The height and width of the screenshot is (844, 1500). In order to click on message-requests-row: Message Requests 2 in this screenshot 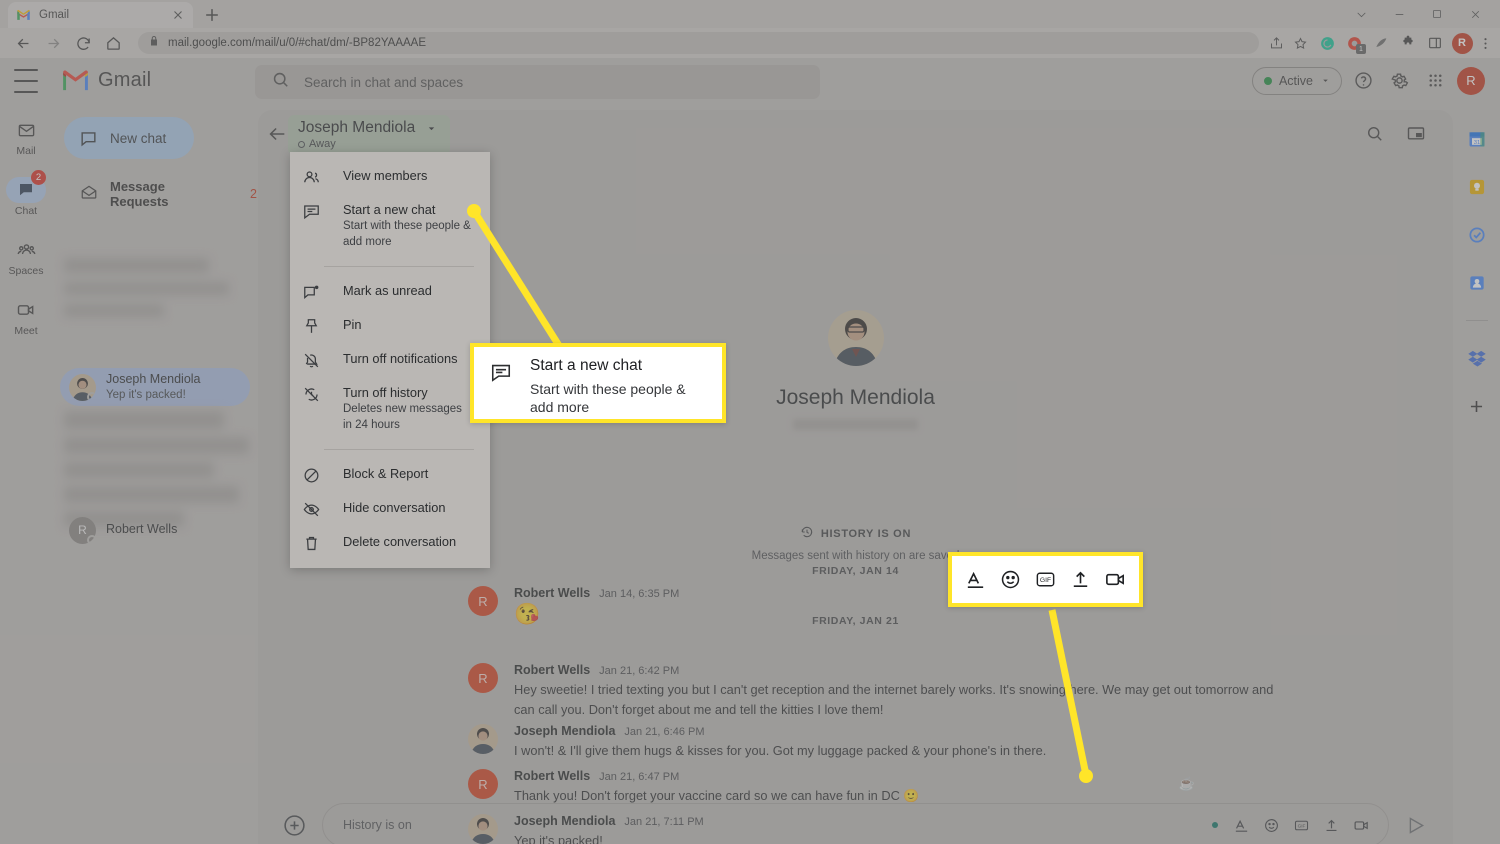, I will do `click(168, 194)`.